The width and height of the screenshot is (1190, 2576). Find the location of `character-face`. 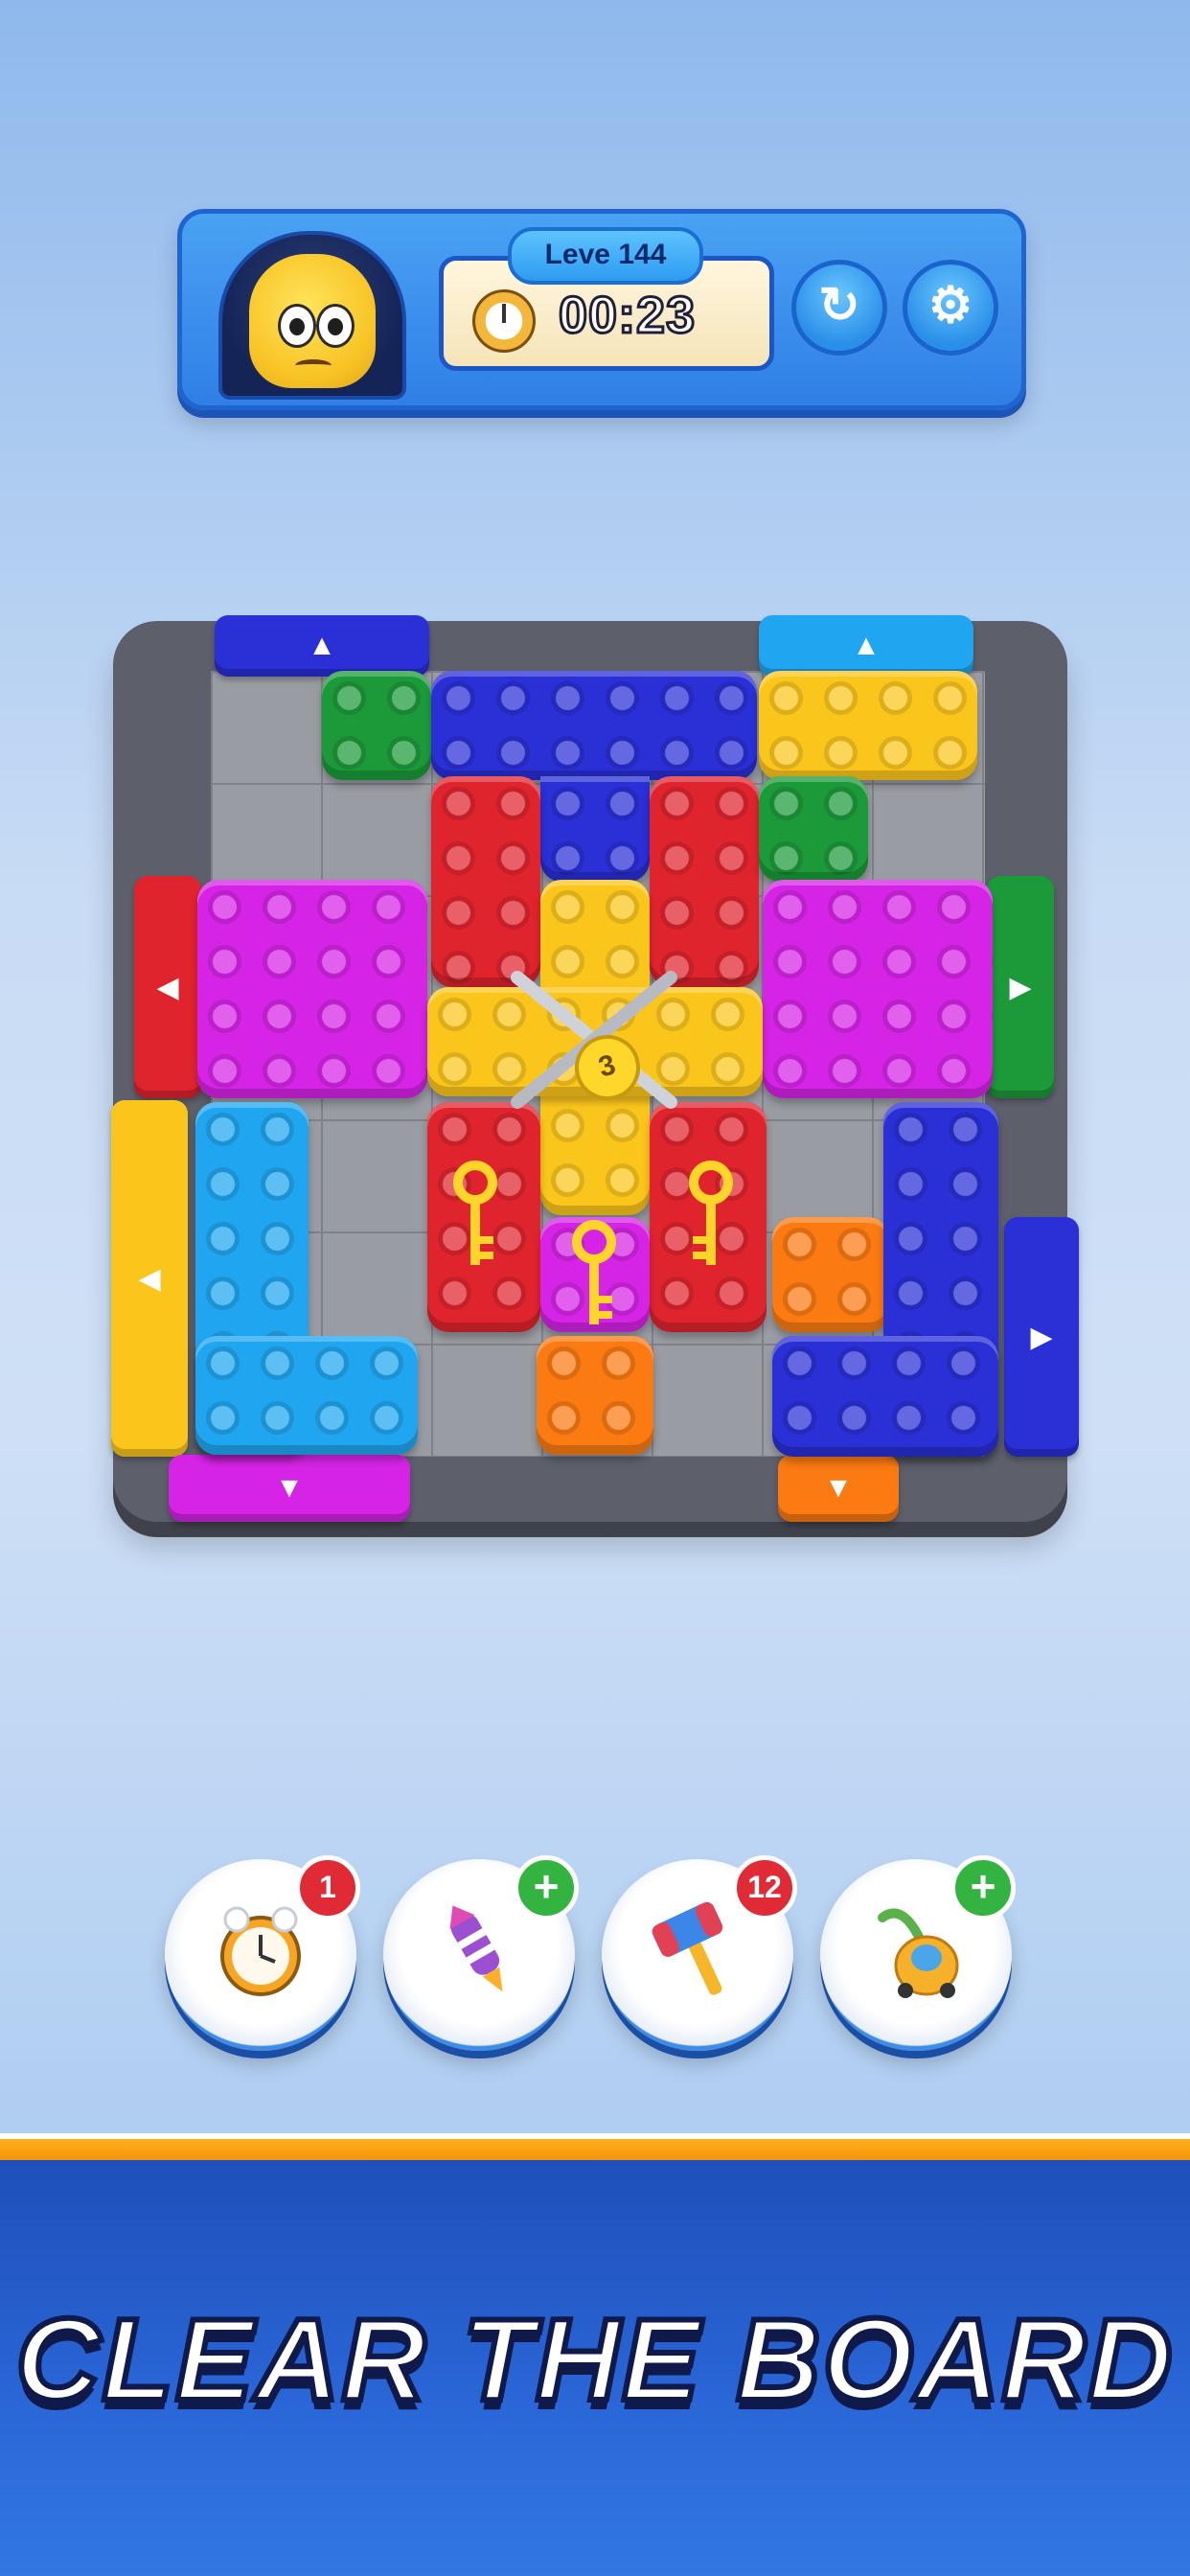

character-face is located at coordinates (312, 321).